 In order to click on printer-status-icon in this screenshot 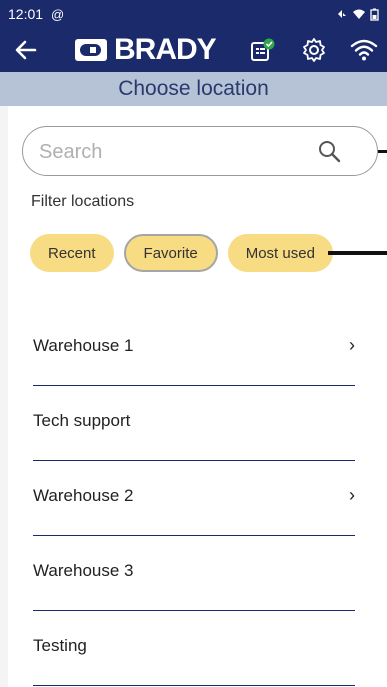, I will do `click(263, 49)`.